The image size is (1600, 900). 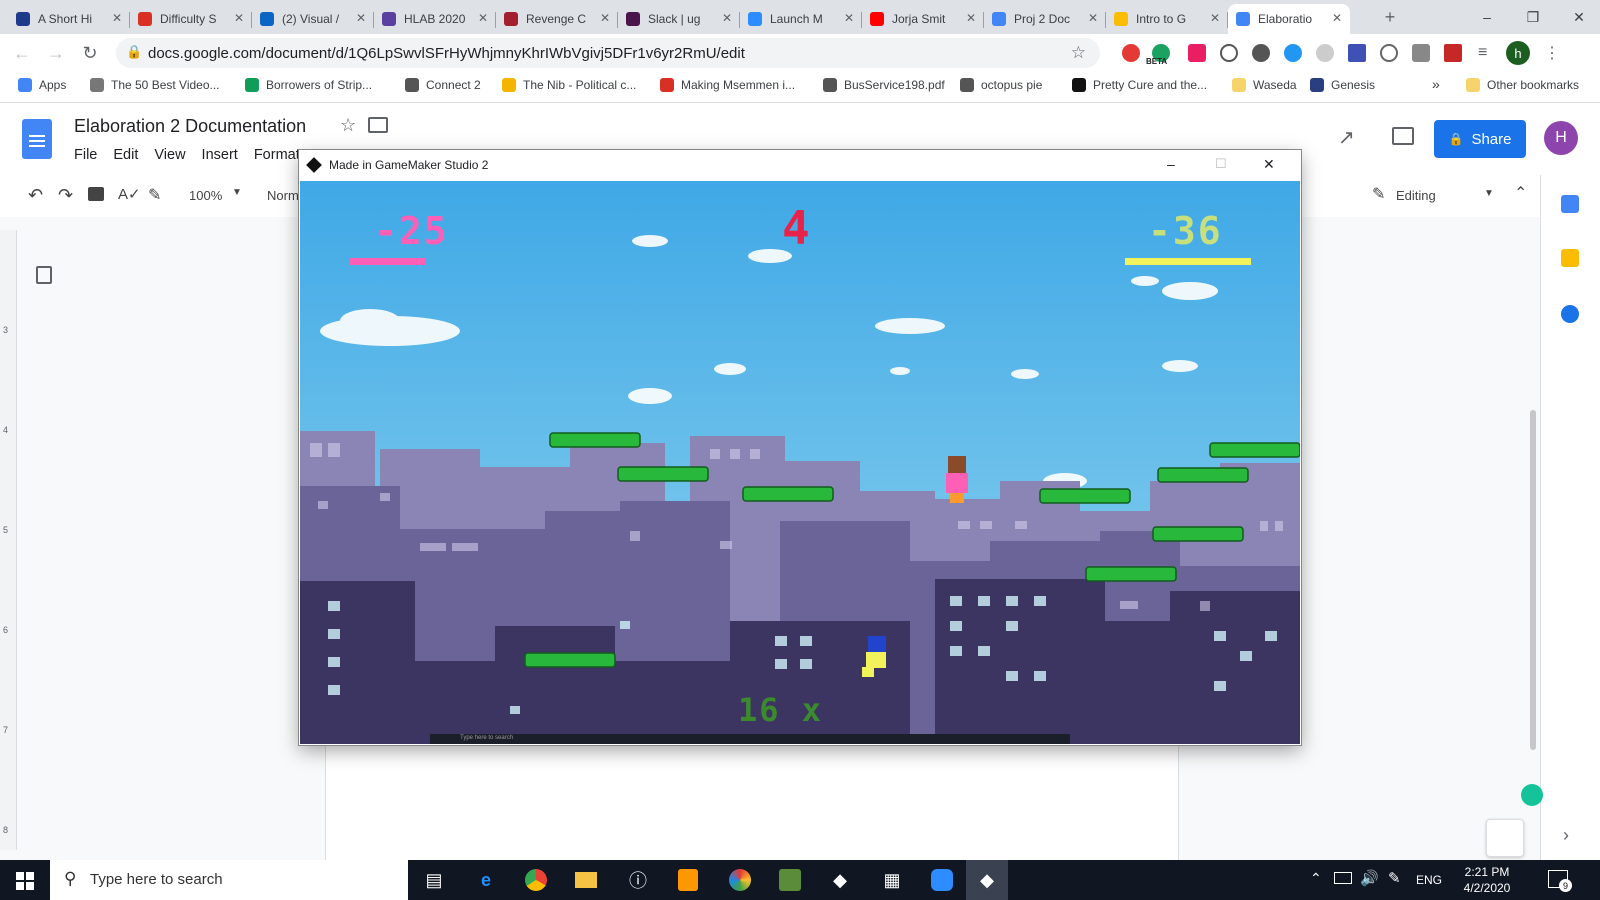 What do you see at coordinates (35, 195) in the screenshot?
I see `undo-icon: ↶` at bounding box center [35, 195].